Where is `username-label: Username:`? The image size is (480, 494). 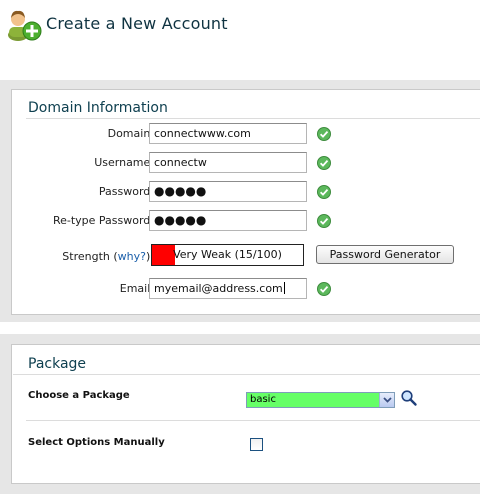 username-label: Username: is located at coordinates (124, 162).